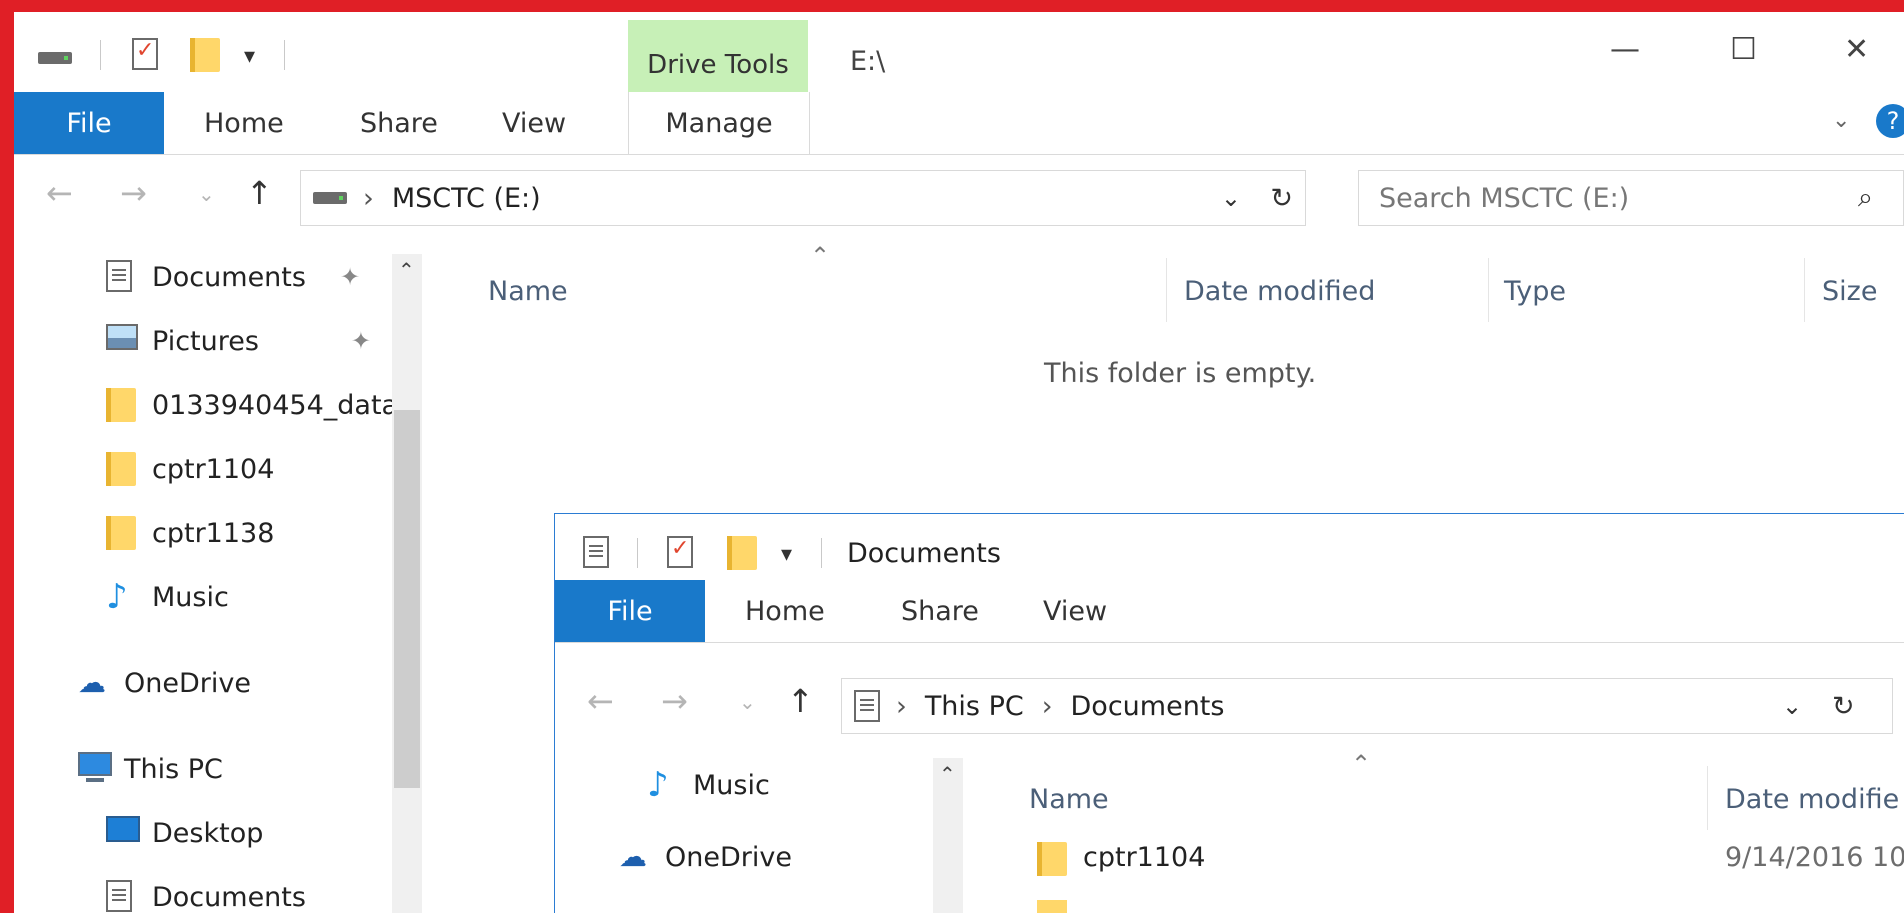 Image resolution: width=1904 pixels, height=913 pixels. I want to click on search-placeholder: Search MSCTC (E:), so click(1504, 198).